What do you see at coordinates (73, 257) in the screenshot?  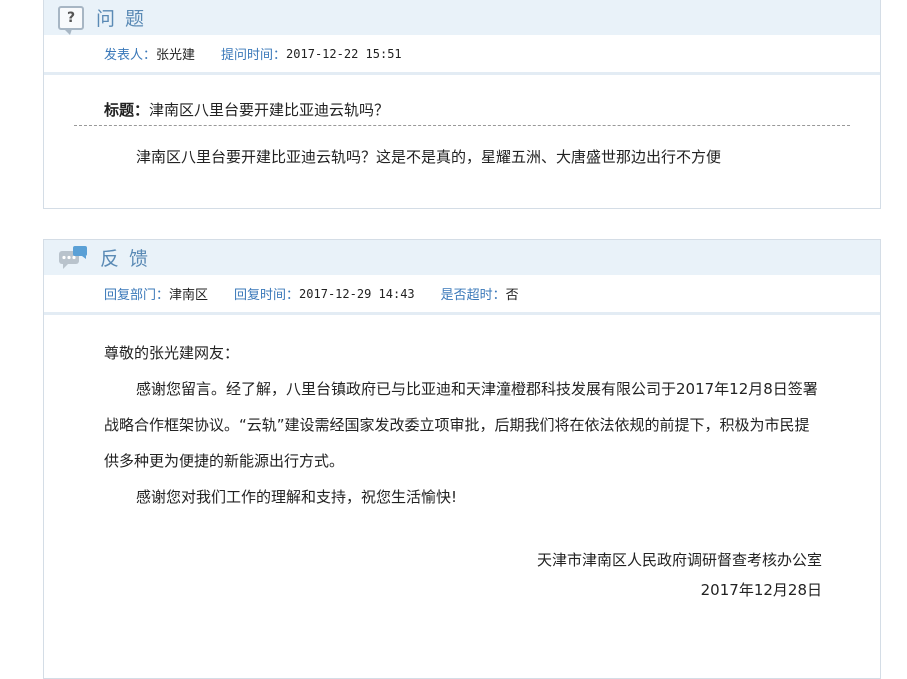 I see `chat-bubbles-icon` at bounding box center [73, 257].